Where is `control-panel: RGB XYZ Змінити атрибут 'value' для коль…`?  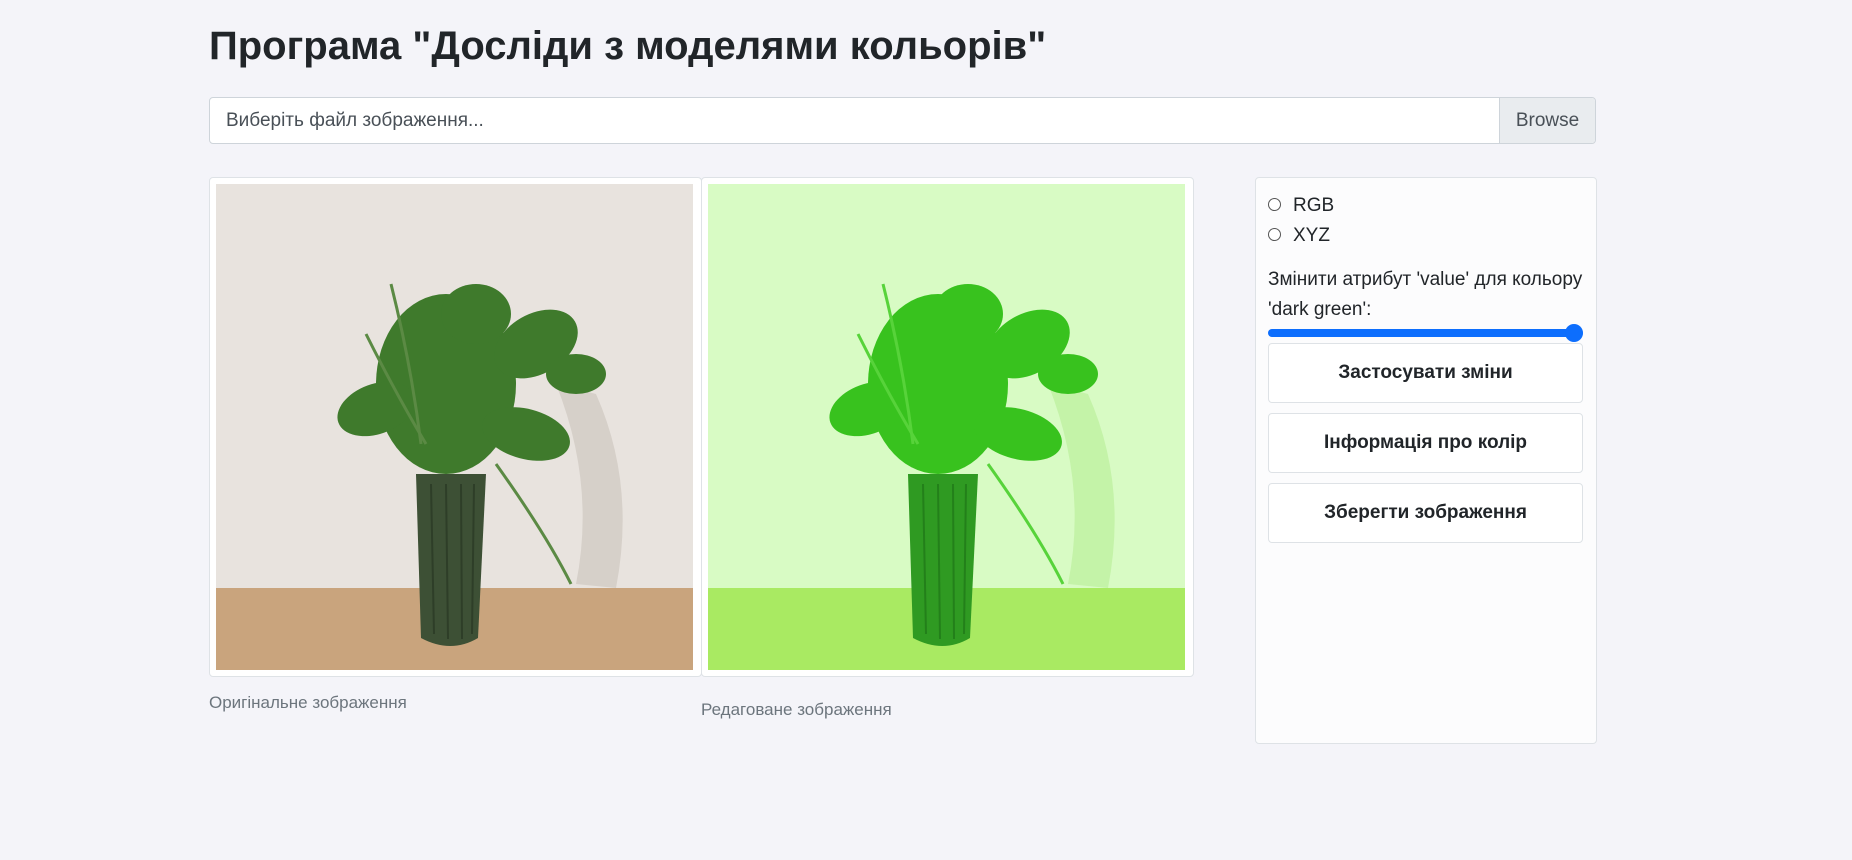 control-panel: RGB XYZ Змінити атрибут 'value' для коль… is located at coordinates (1426, 460).